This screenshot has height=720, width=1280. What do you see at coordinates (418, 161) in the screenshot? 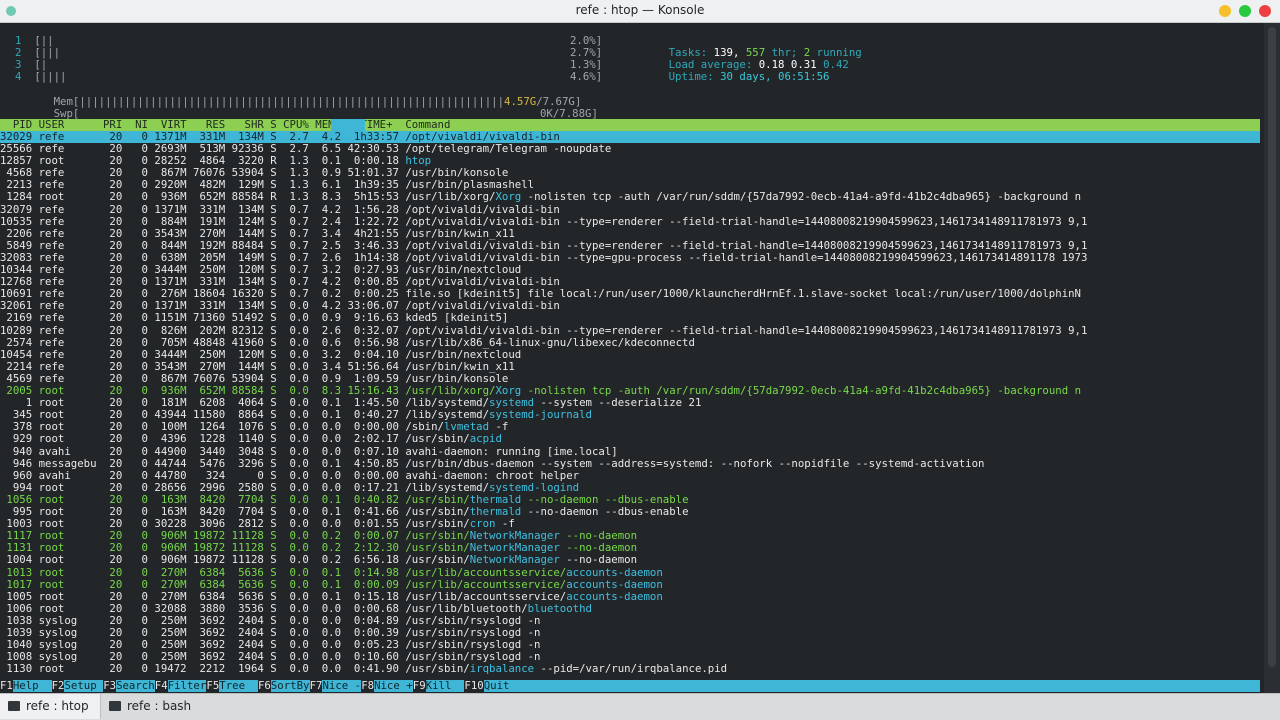
I see `process-name: htop` at bounding box center [418, 161].